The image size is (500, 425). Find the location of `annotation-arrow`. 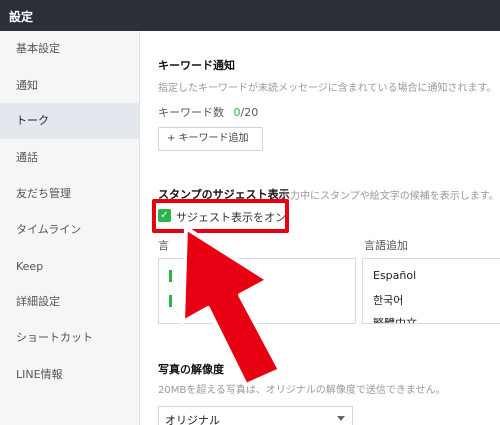

annotation-arrow is located at coordinates (231, 306).